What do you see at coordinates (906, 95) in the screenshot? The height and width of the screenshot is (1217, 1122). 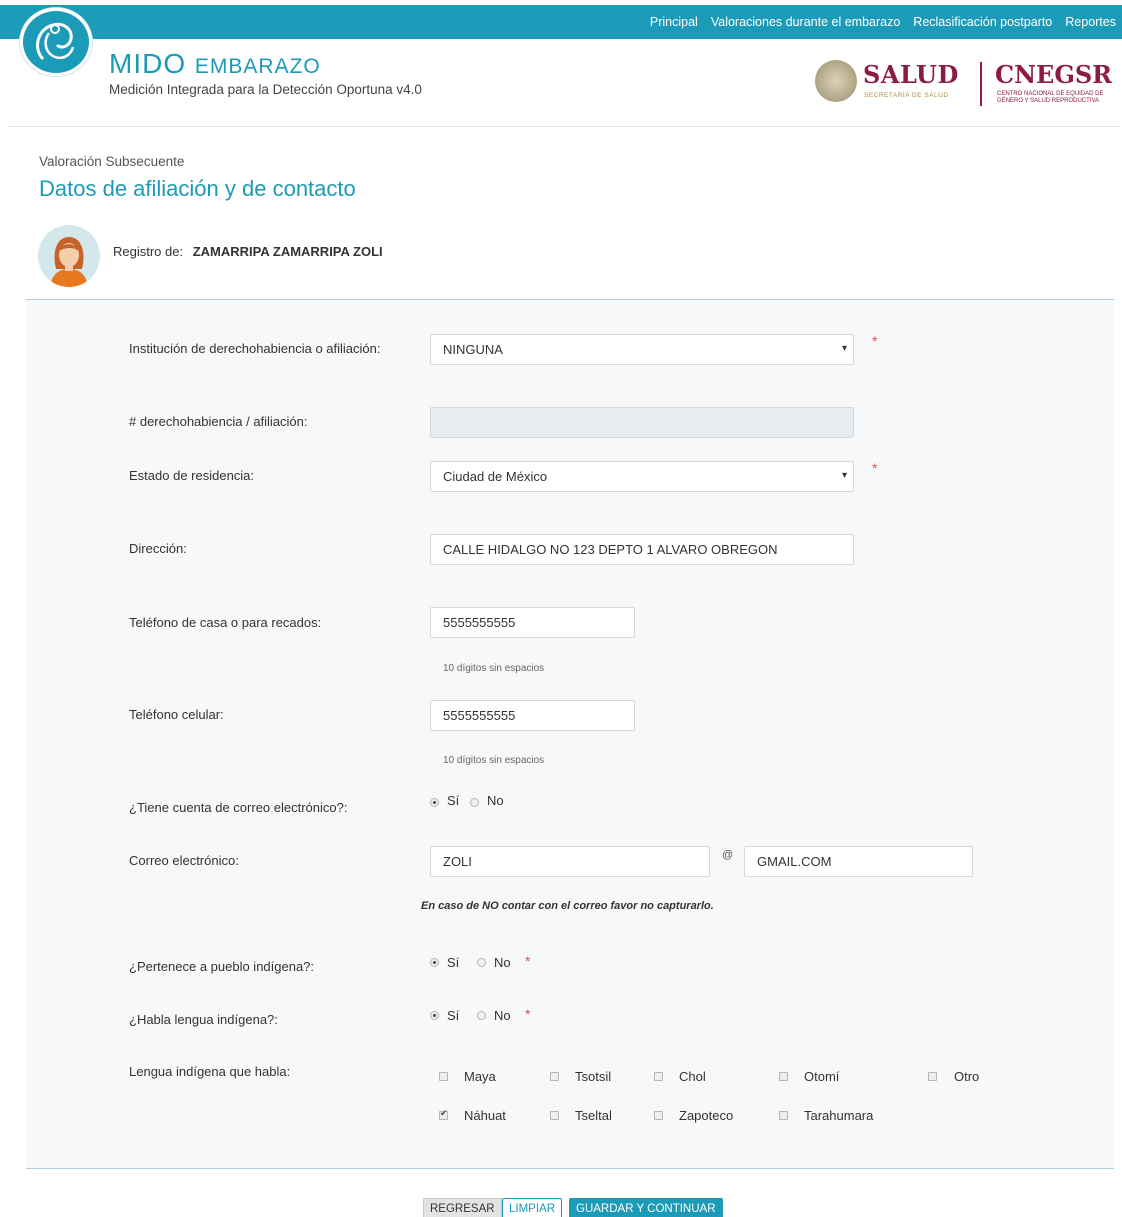 I see `salud-subtitle: SECRETARÍA DE SALUD` at bounding box center [906, 95].